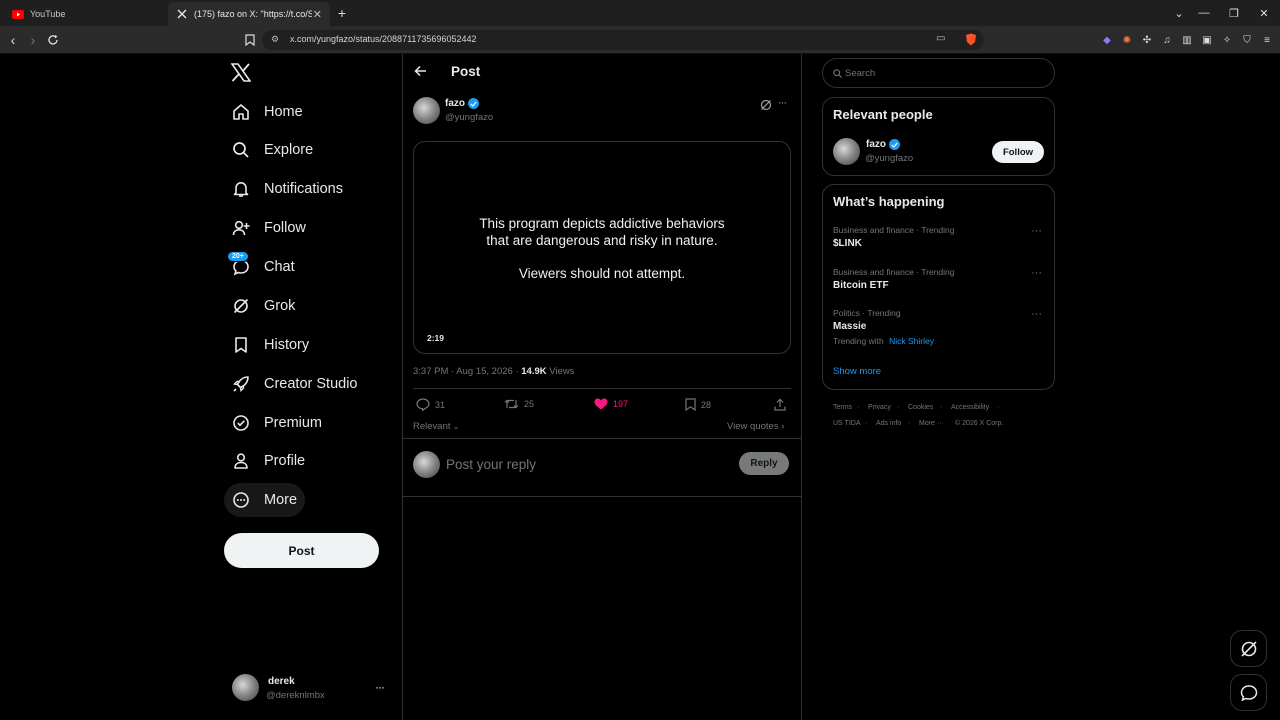  What do you see at coordinates (611, 404) in the screenshot?
I see `like-button: 197` at bounding box center [611, 404].